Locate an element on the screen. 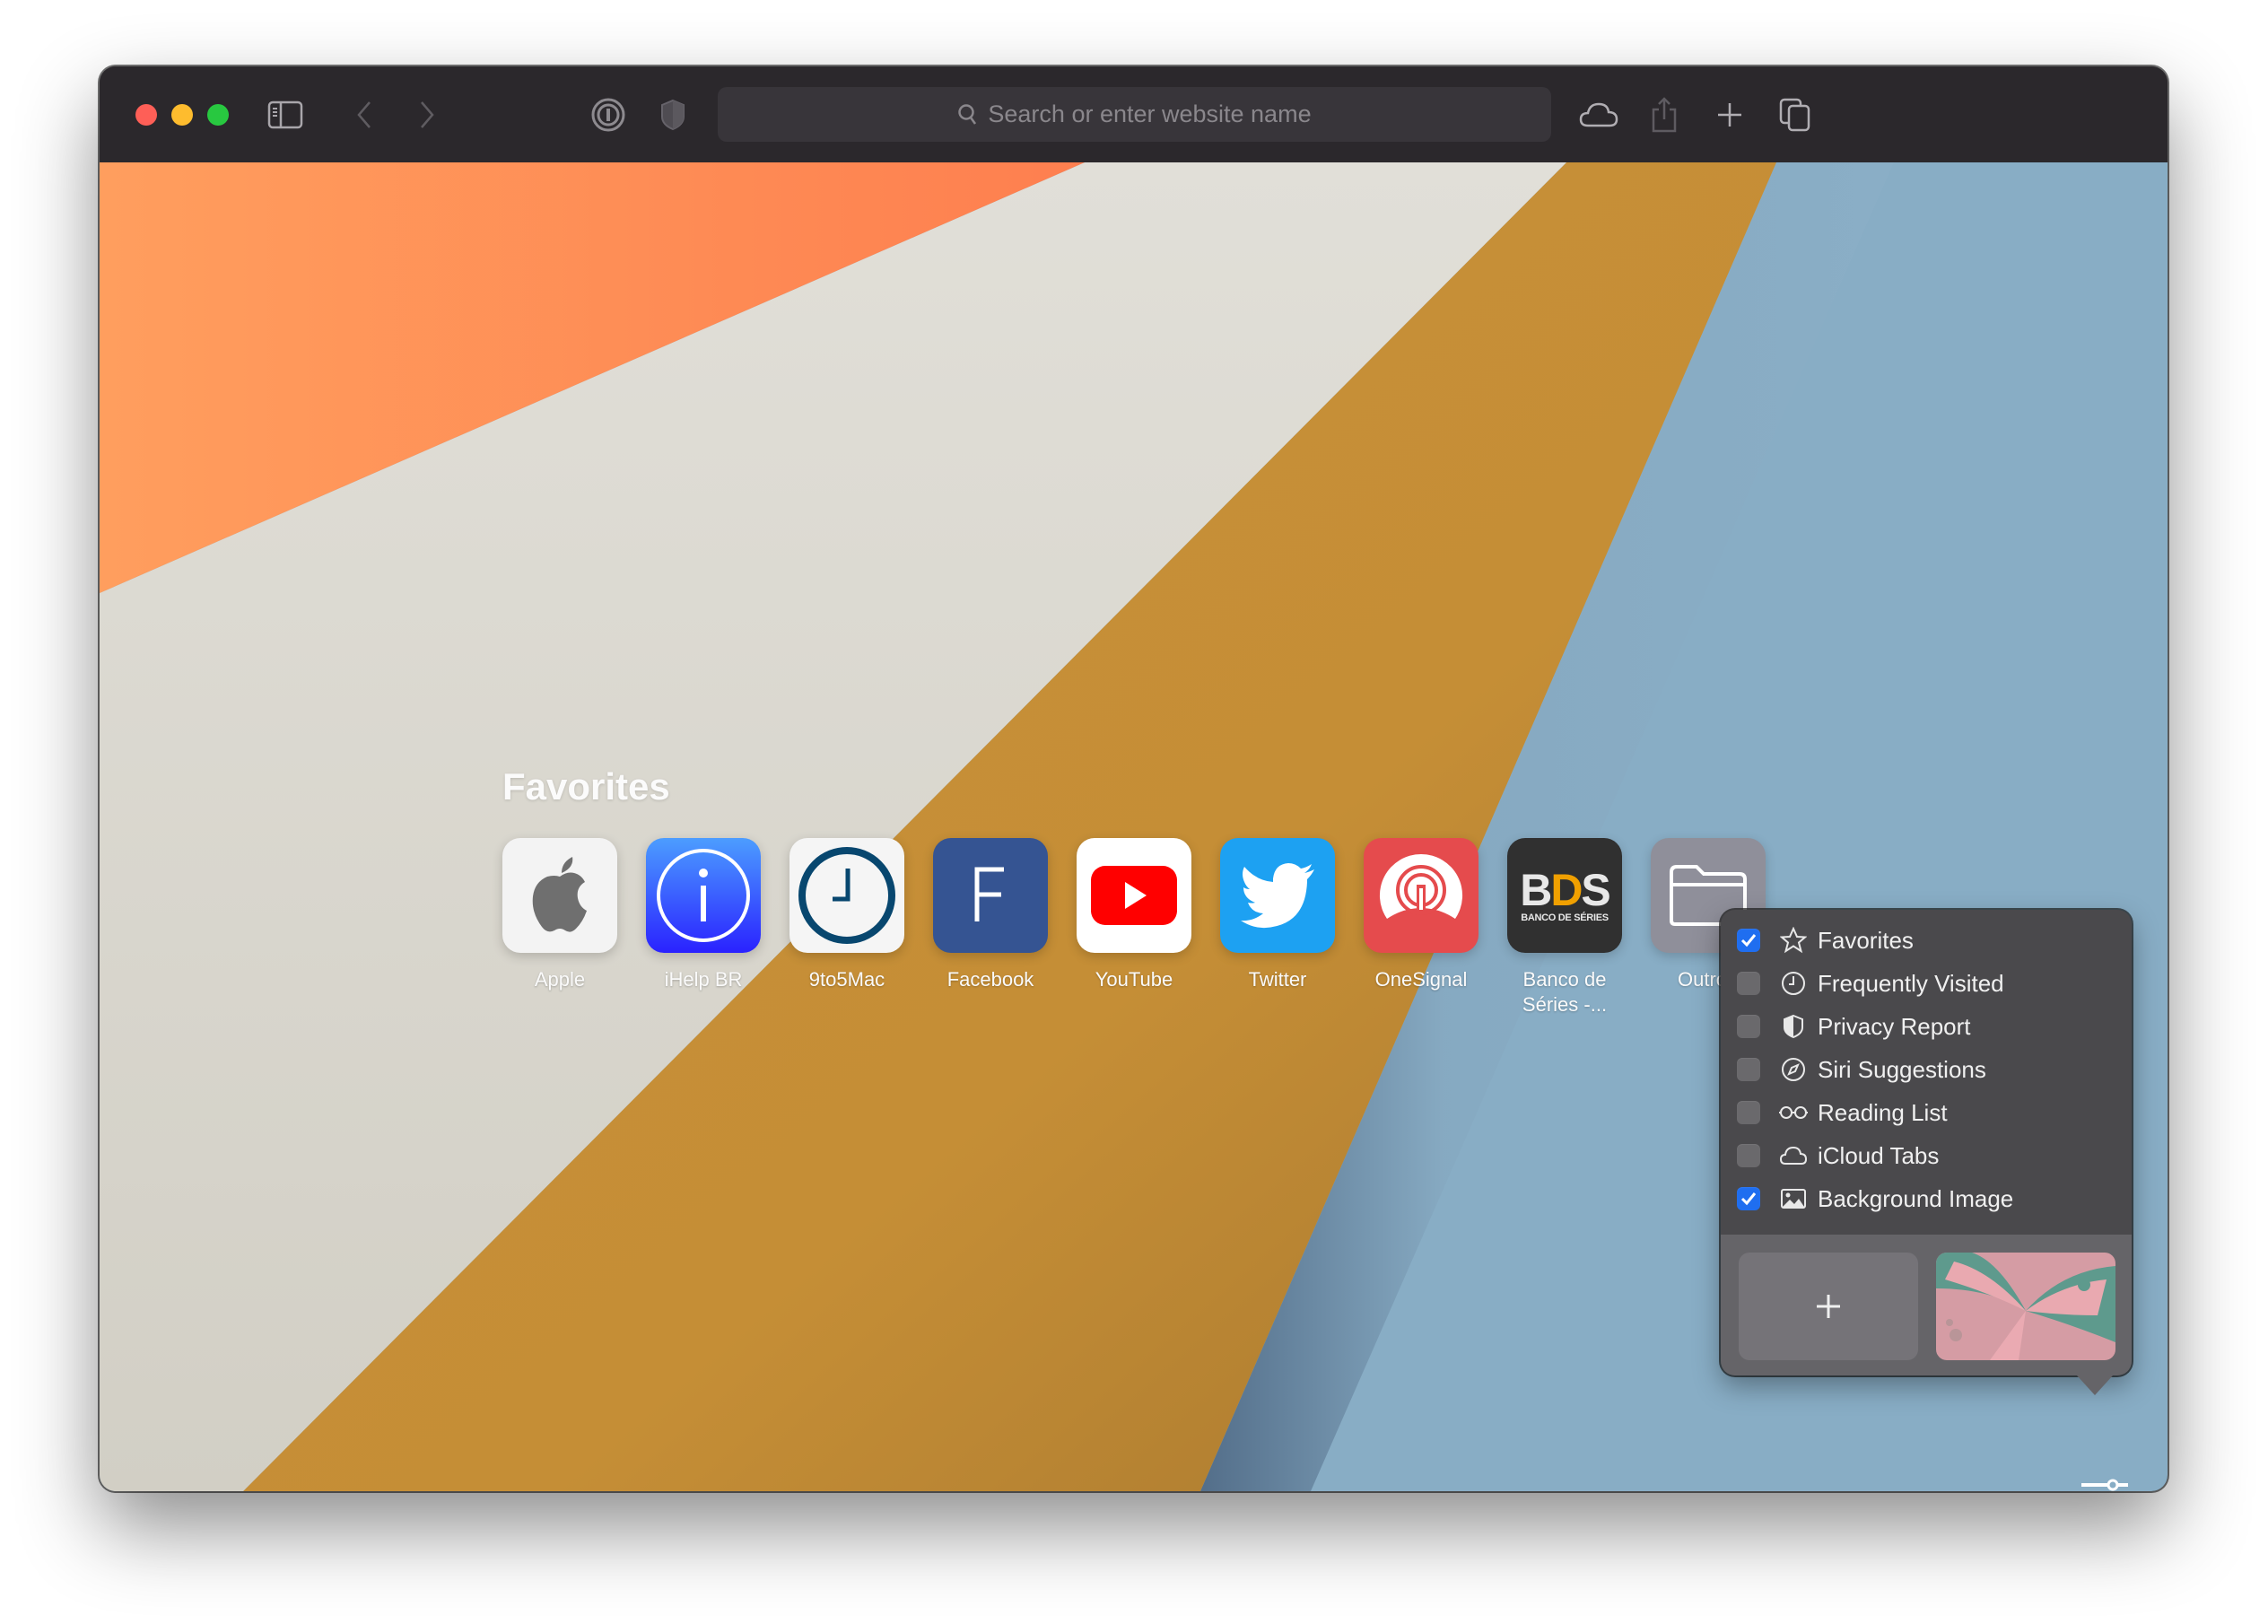 The width and height of the screenshot is (2268, 1624). favorite-label-line1: Banco de is located at coordinates (1564, 979).